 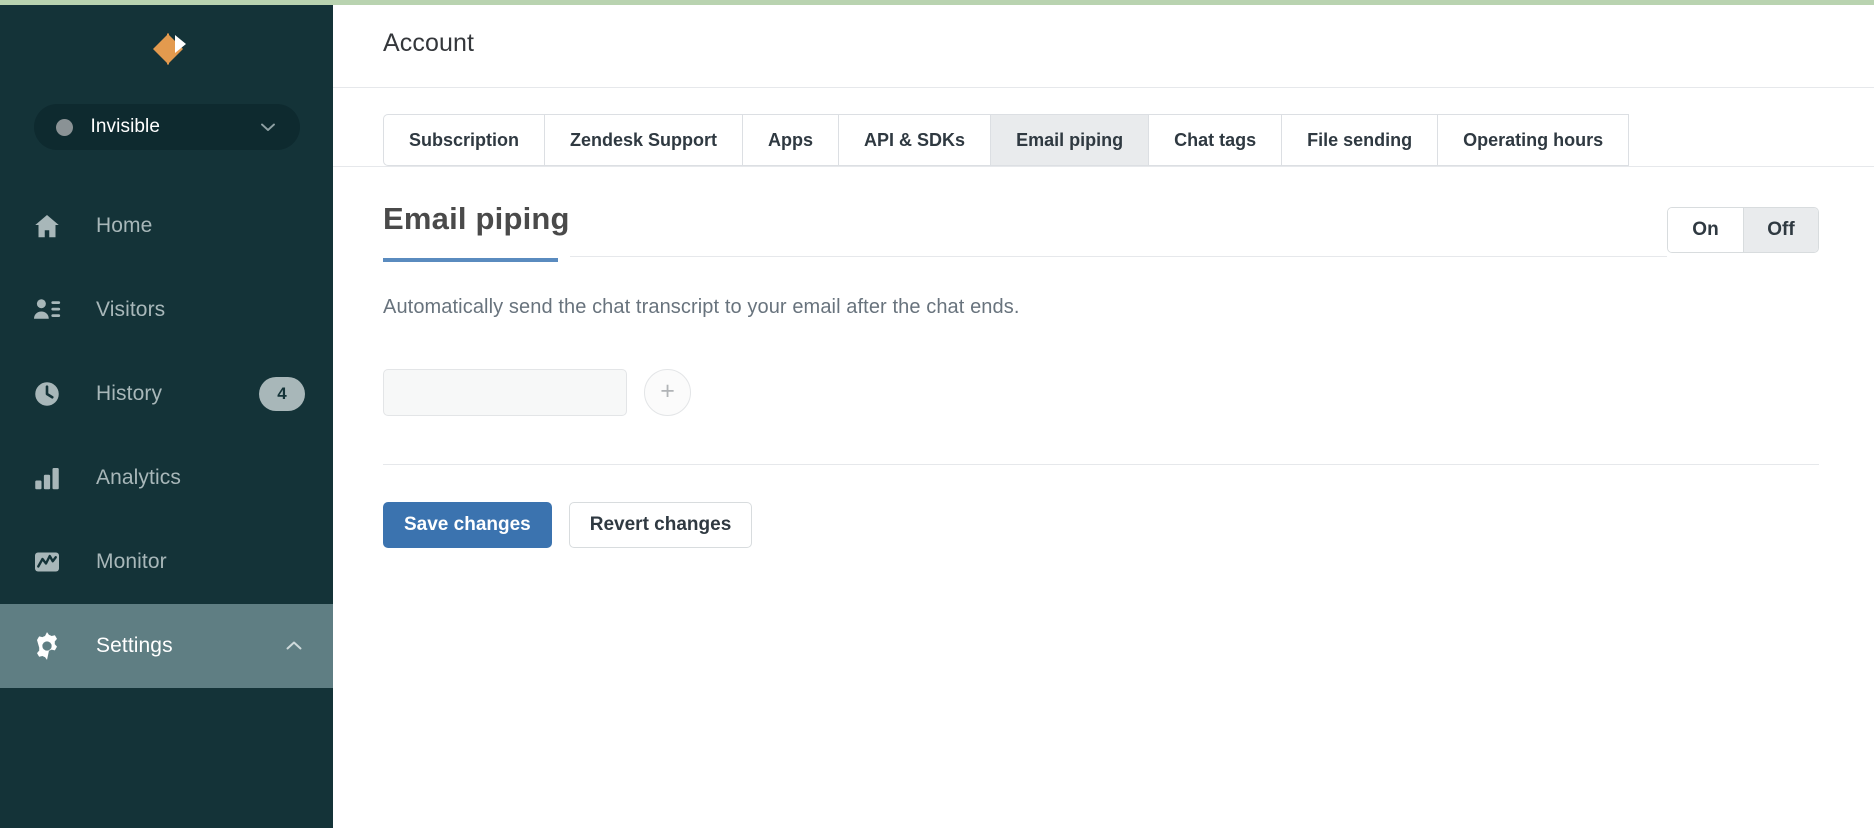 I want to click on tab-apps: Apps, so click(x=790, y=140).